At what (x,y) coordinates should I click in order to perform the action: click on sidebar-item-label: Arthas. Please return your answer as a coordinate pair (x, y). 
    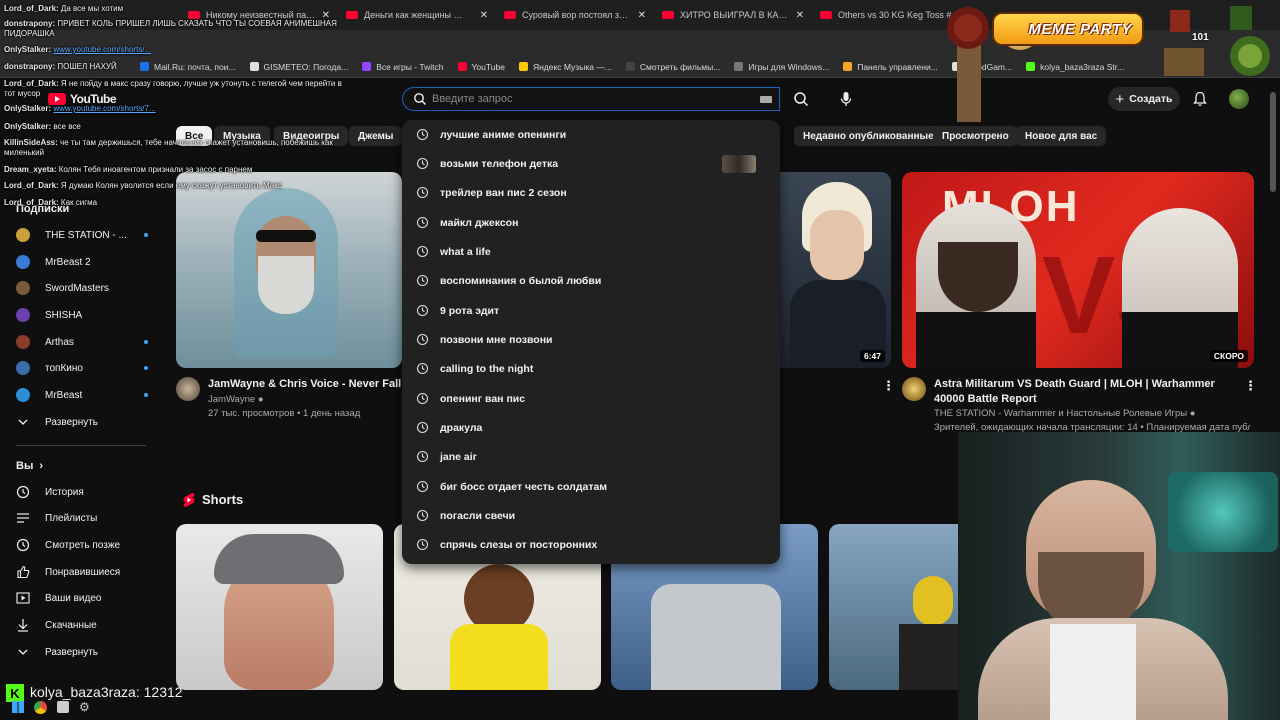
    Looking at the image, I should click on (59, 342).